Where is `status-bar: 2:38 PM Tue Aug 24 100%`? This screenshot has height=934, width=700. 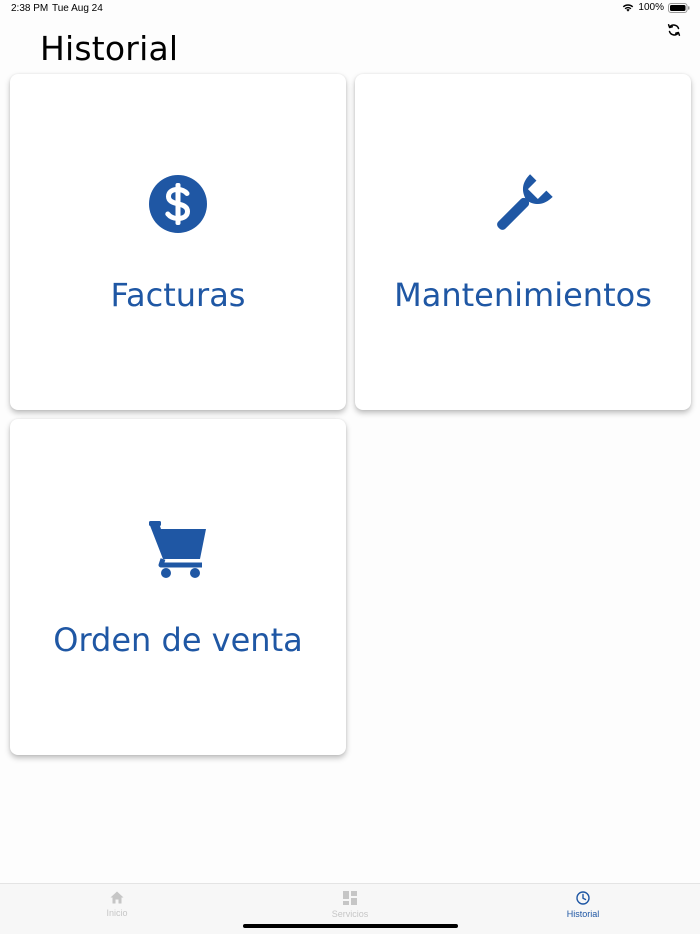 status-bar: 2:38 PM Tue Aug 24 100% is located at coordinates (350, 9).